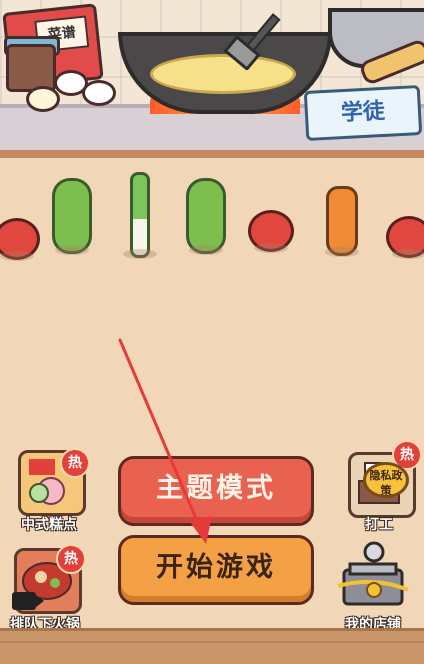  Describe the element at coordinates (212, 646) in the screenshot. I see `floor` at that location.